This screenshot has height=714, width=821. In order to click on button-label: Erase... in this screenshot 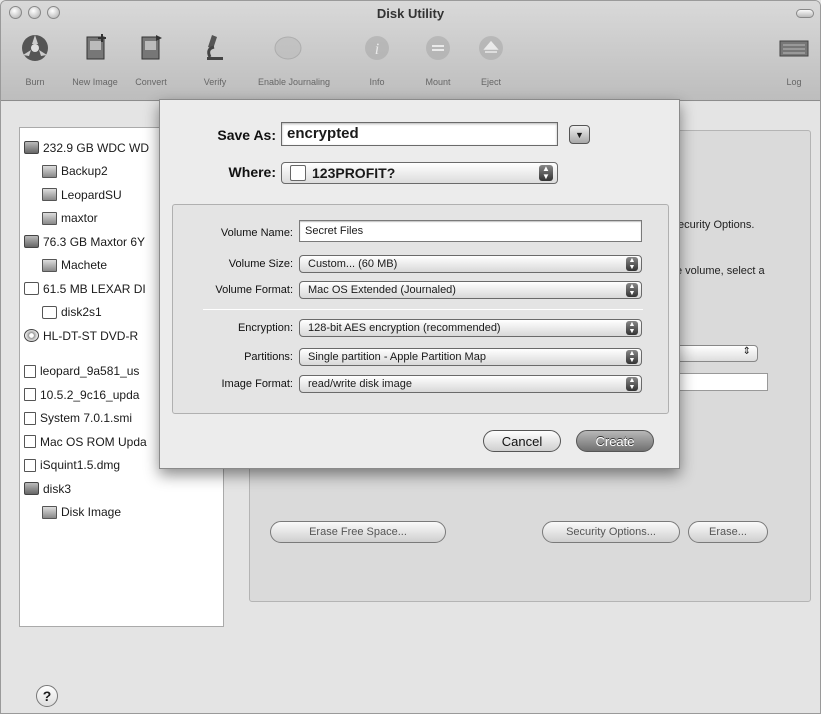, I will do `click(728, 532)`.